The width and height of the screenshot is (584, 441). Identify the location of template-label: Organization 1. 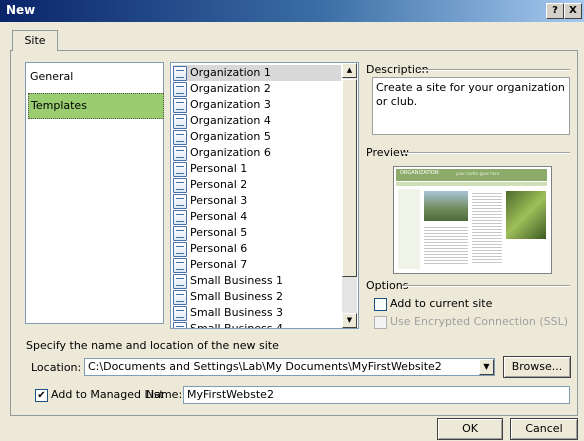
(230, 72).